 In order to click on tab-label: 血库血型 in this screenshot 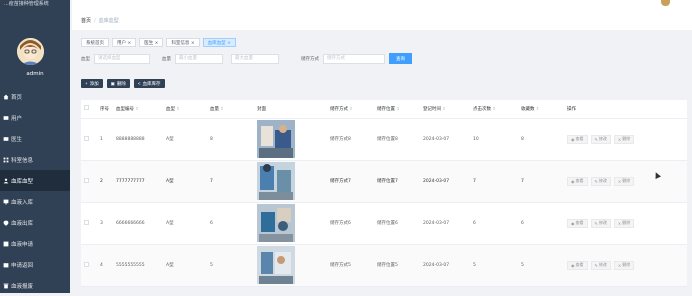, I will do `click(216, 43)`.